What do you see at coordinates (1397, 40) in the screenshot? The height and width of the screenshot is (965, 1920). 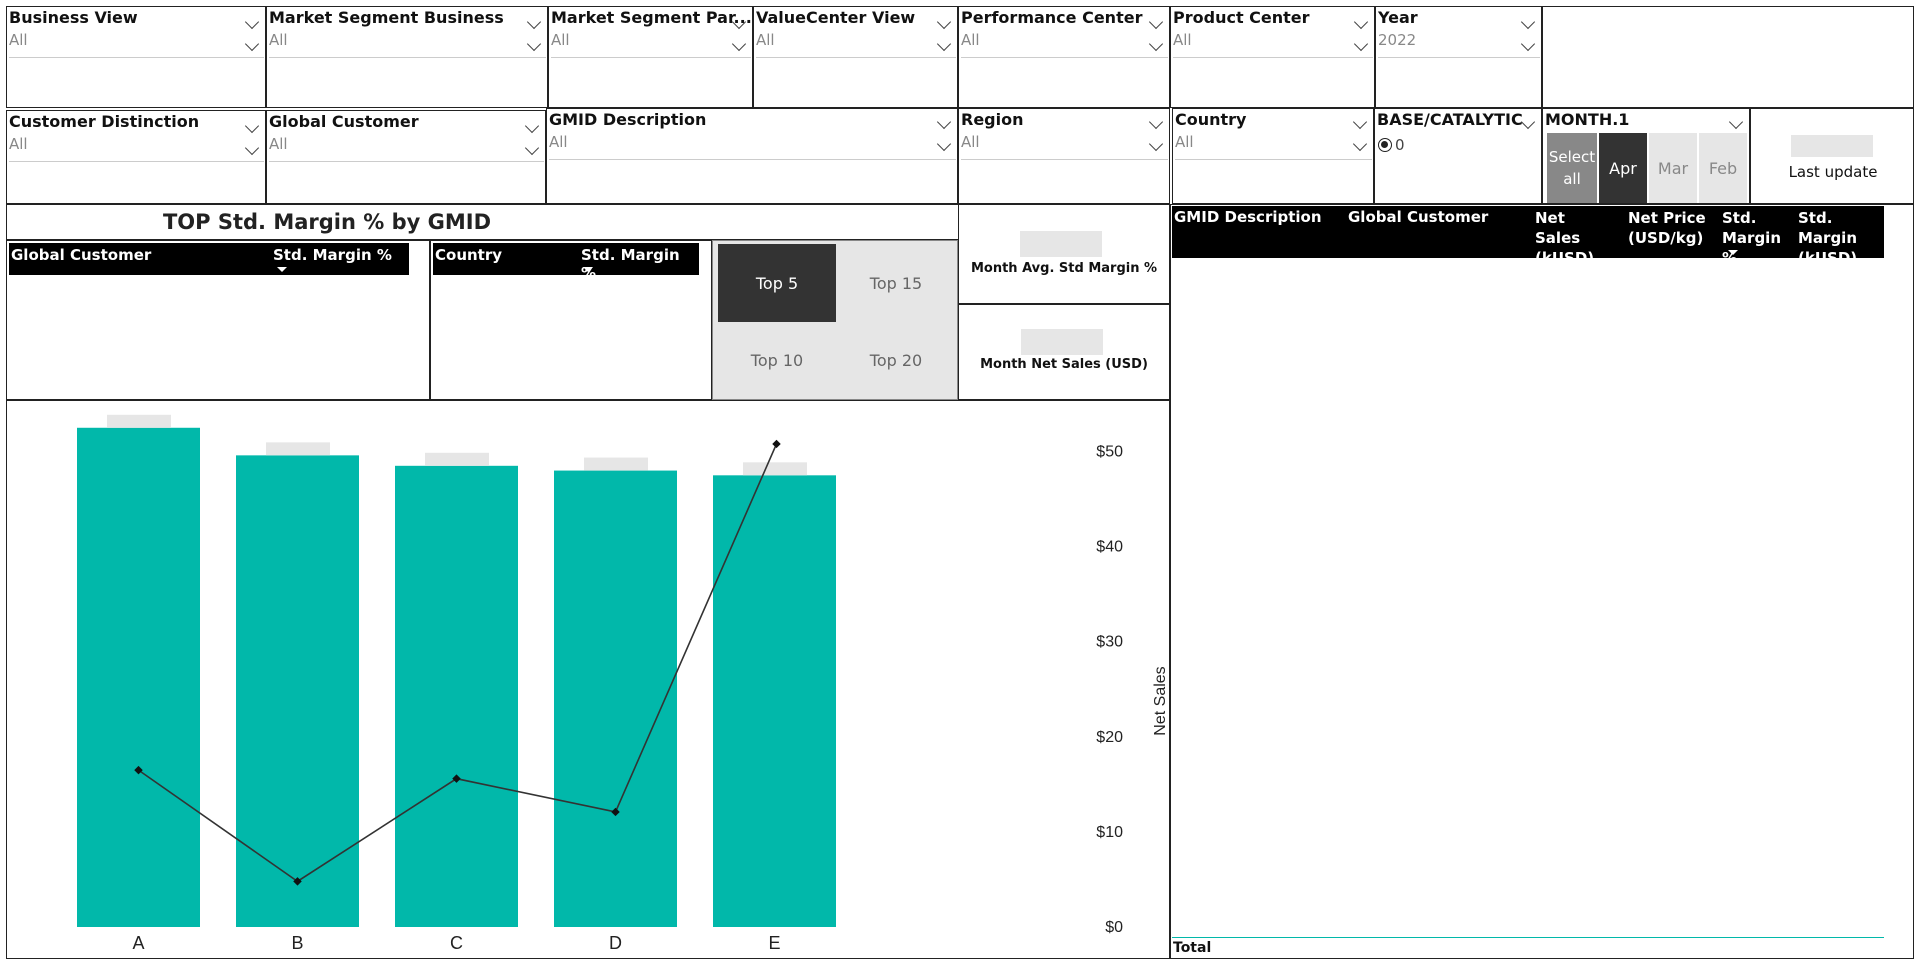 I see `slicer-value: 2022` at bounding box center [1397, 40].